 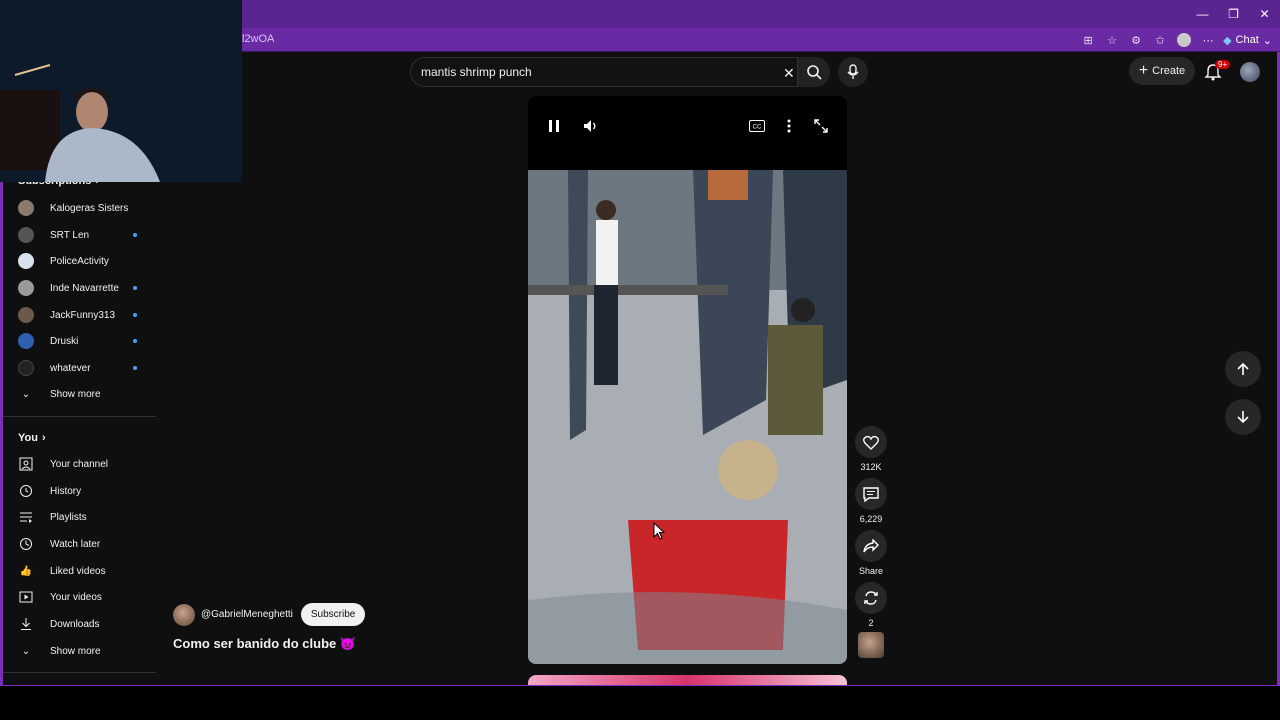 What do you see at coordinates (80, 651) in the screenshot?
I see `show-more-you: ⌄ Show more` at bounding box center [80, 651].